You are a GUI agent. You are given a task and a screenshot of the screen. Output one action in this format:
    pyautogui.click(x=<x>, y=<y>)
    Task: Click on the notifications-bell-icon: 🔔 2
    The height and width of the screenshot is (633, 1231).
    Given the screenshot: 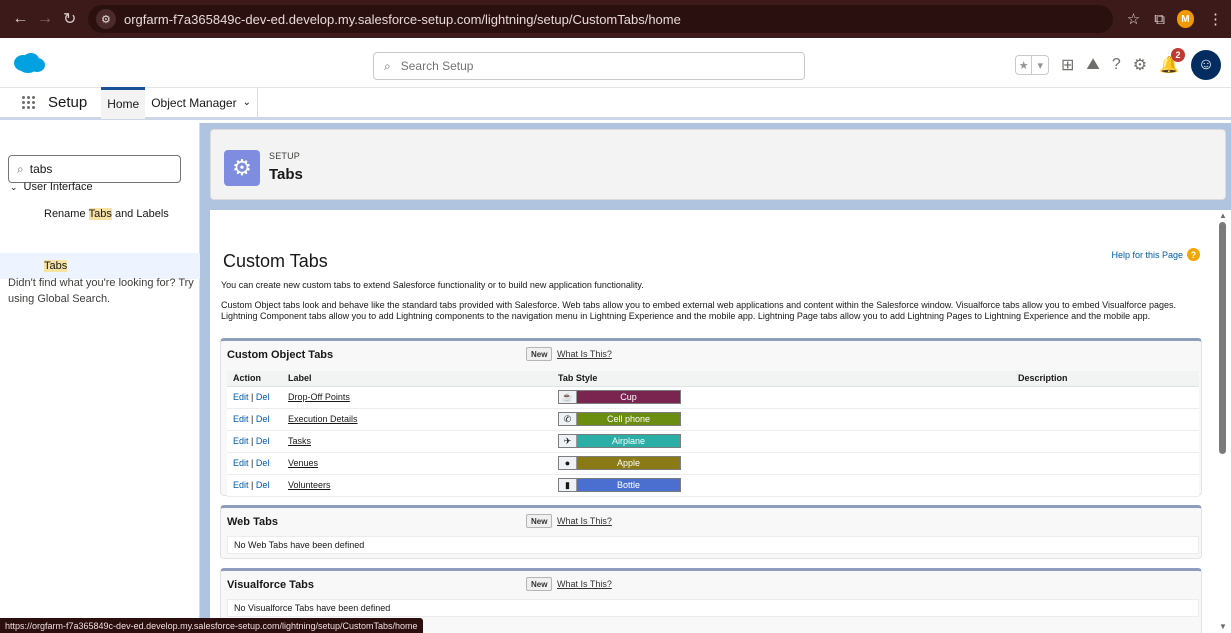 What is the action you would take?
    pyautogui.click(x=1172, y=61)
    